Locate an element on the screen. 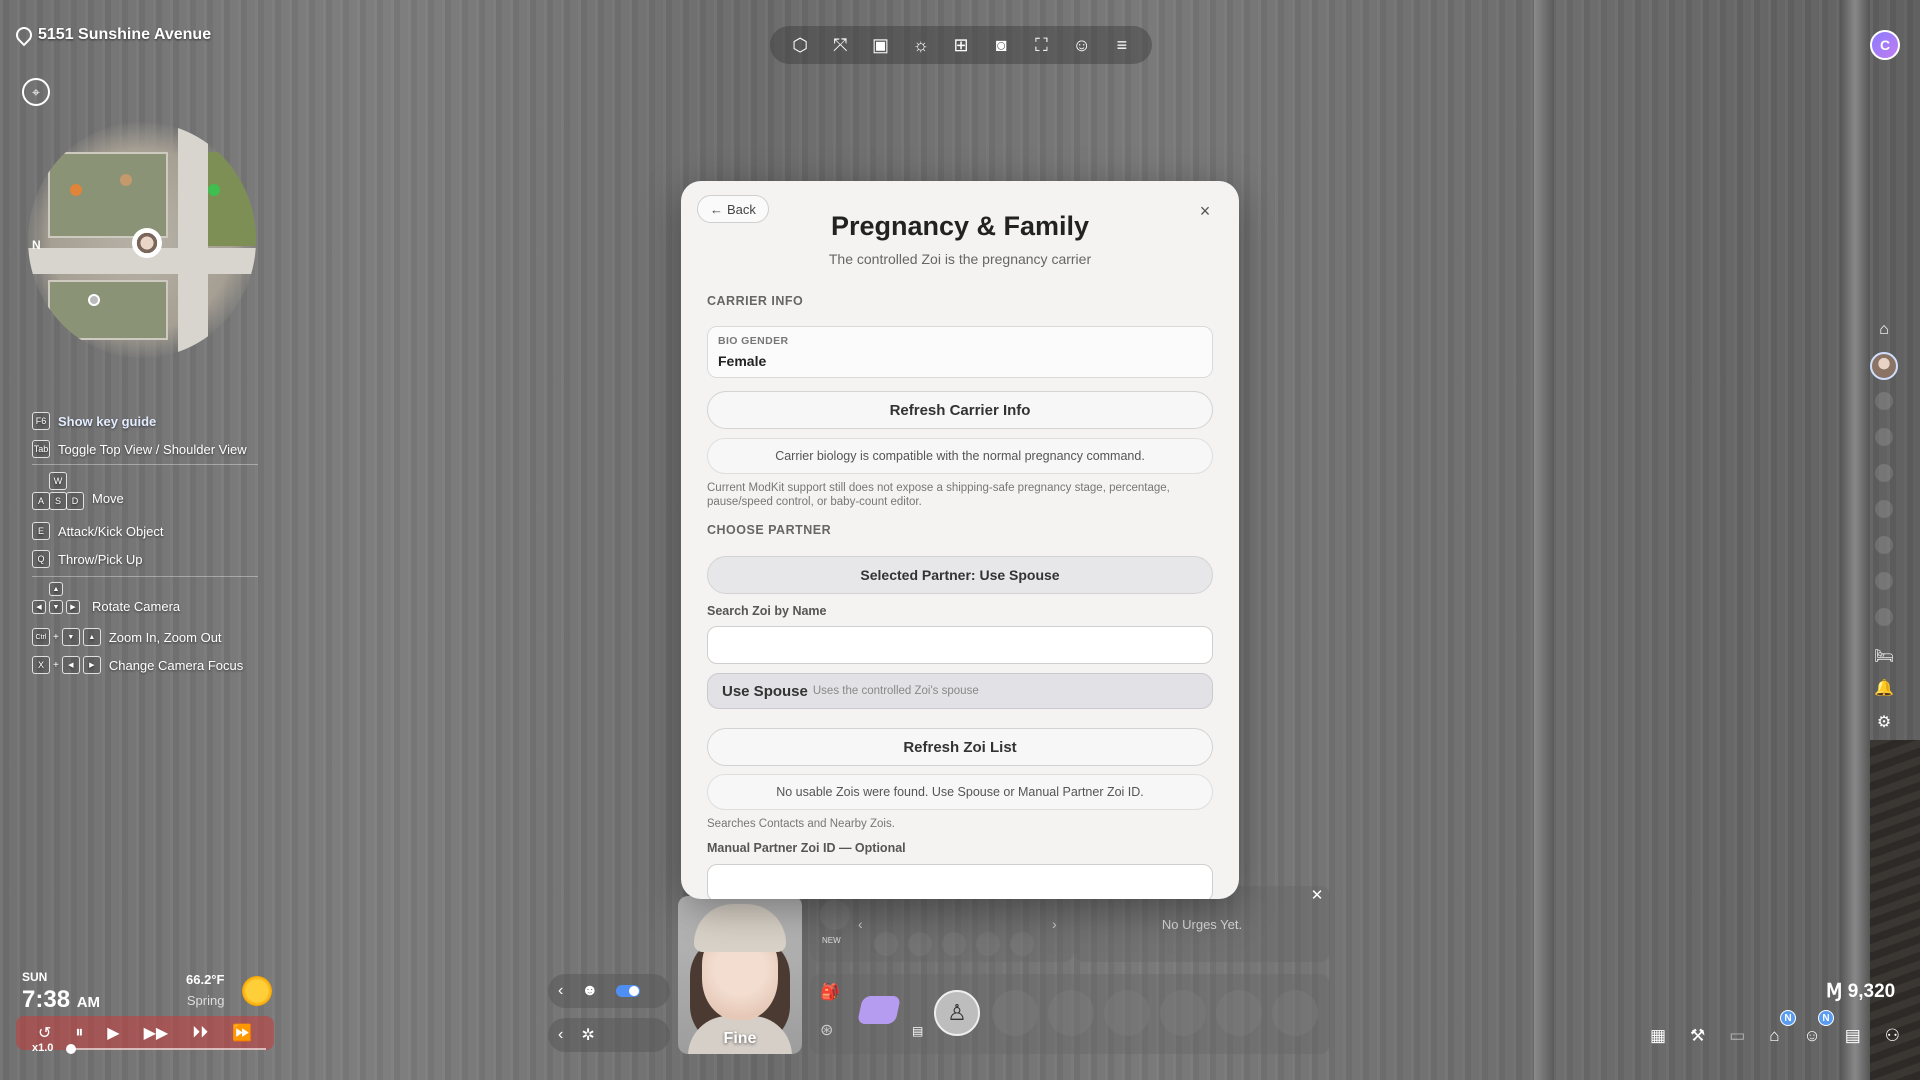 The height and width of the screenshot is (1080, 1920). light-icon: ☼ is located at coordinates (921, 45).